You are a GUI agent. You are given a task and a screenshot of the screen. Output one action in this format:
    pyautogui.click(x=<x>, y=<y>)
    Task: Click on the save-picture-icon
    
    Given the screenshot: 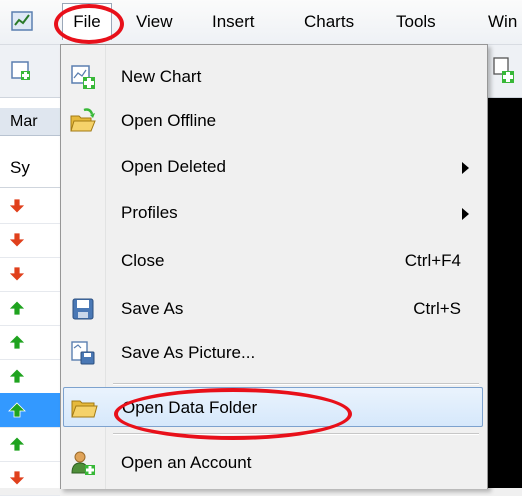 What is the action you would take?
    pyautogui.click(x=83, y=353)
    